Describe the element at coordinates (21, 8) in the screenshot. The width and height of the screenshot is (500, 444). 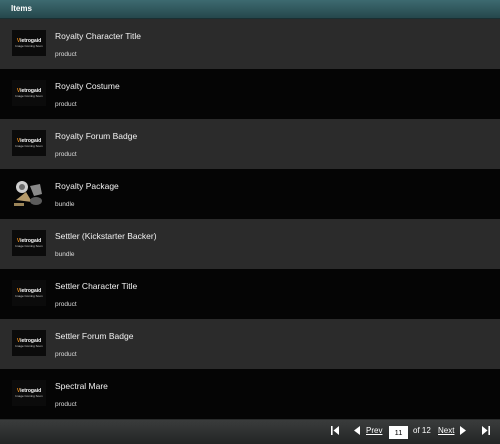
I see `panel-title: Items` at that location.